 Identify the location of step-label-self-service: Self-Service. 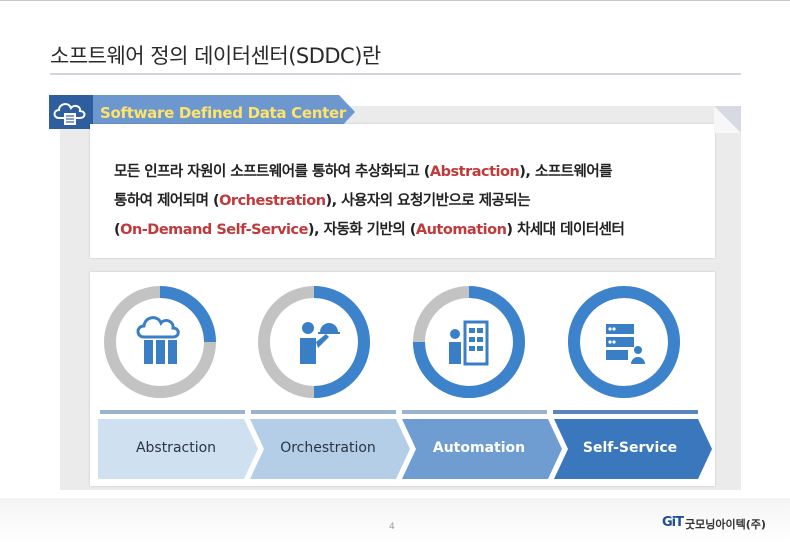
(630, 448).